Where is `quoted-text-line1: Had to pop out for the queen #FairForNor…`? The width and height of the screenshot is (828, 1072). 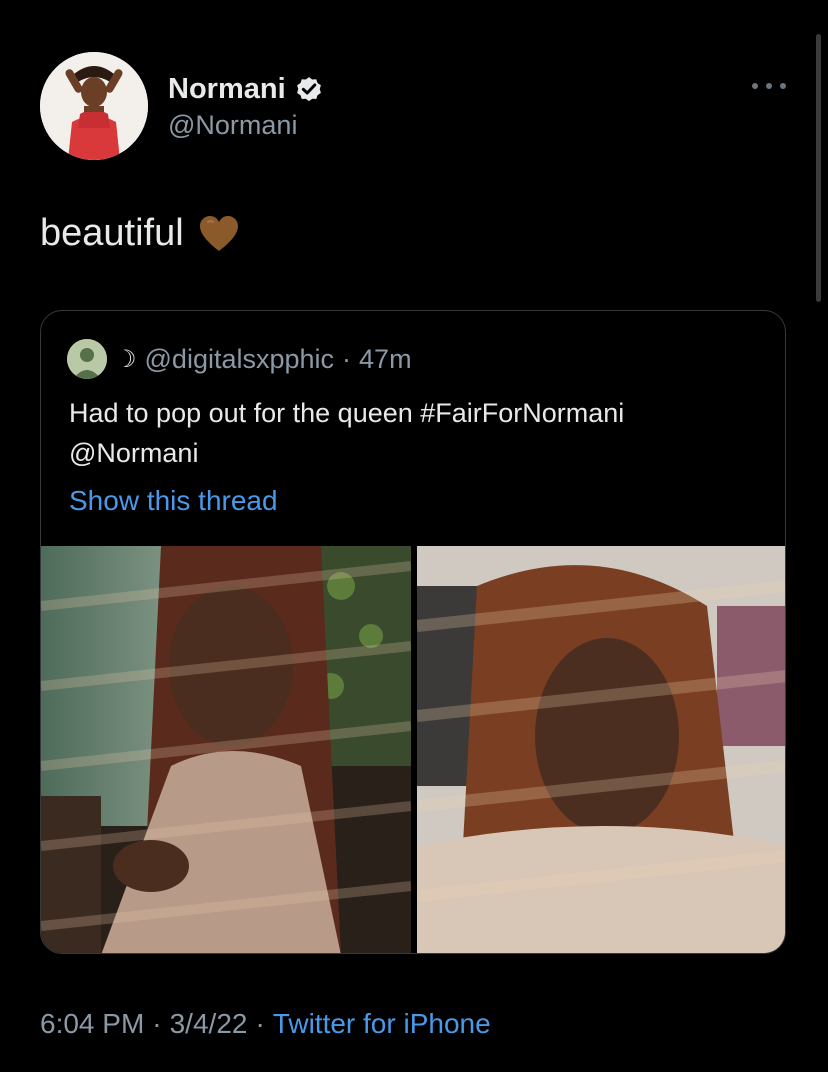
quoted-text-line1: Had to pop out for the queen #FairForNor… is located at coordinates (347, 413).